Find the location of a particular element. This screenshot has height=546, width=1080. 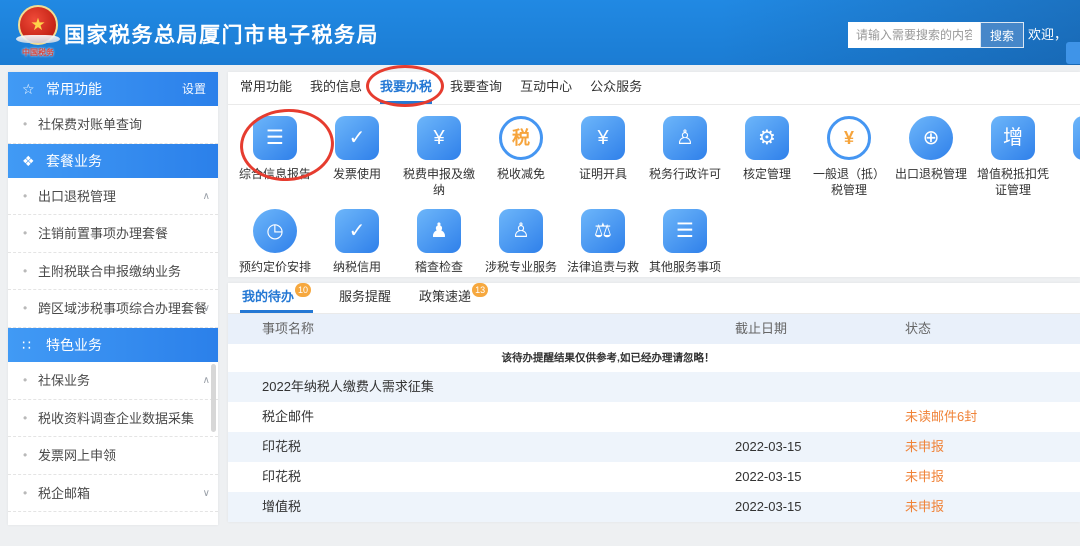

main-tab: 常用功能 is located at coordinates (266, 88).